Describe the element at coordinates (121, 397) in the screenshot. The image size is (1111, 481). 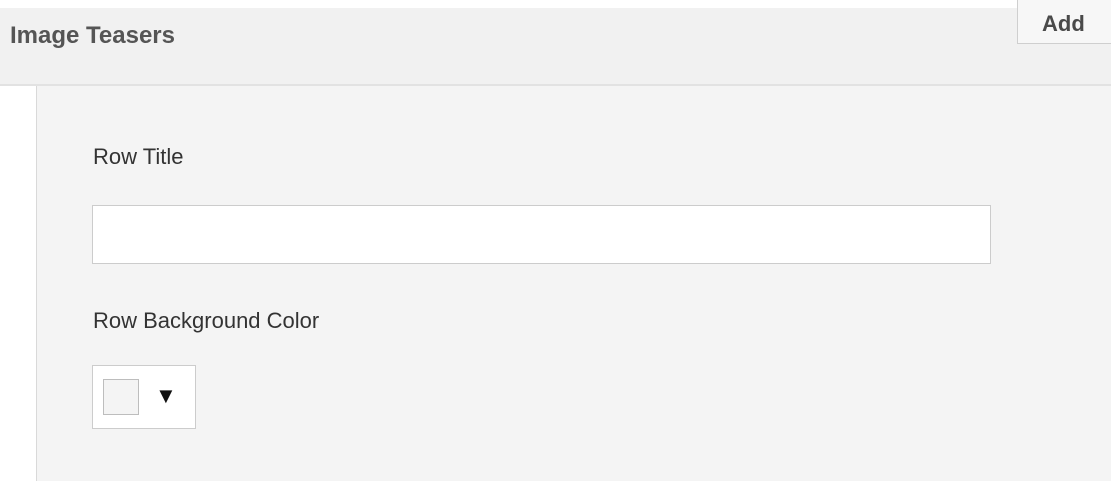
I see `color-swatch` at that location.